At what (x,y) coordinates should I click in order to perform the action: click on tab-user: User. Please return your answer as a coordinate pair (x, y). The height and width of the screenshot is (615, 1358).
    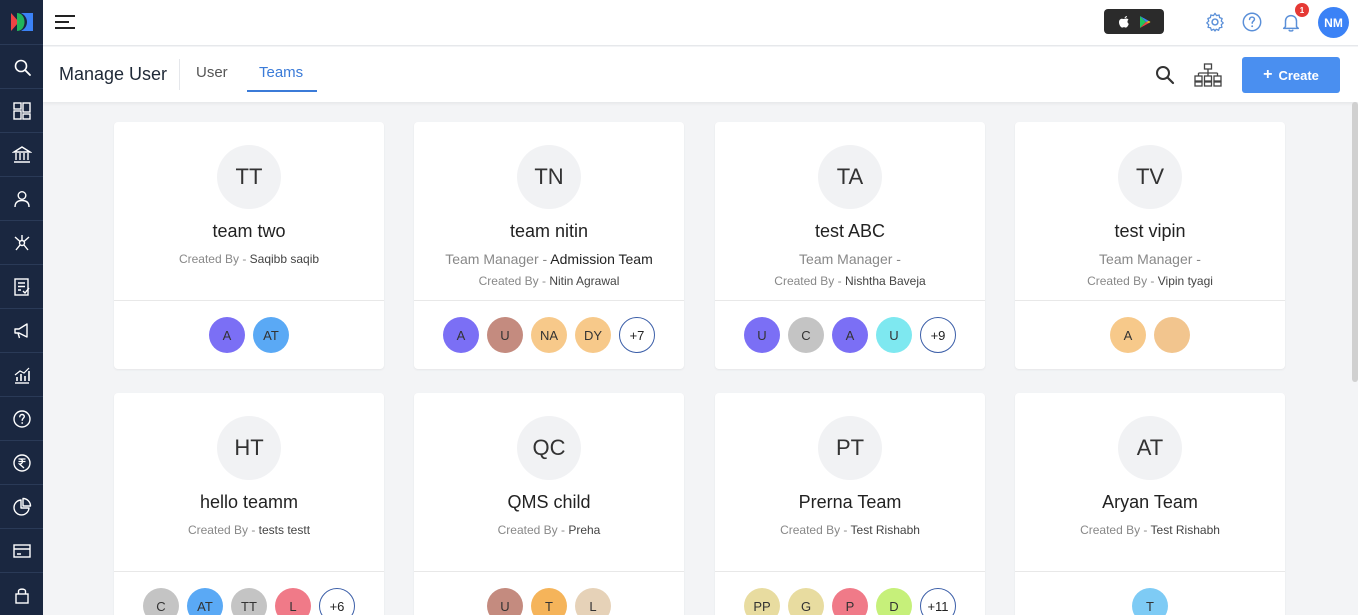
    Looking at the image, I should click on (212, 72).